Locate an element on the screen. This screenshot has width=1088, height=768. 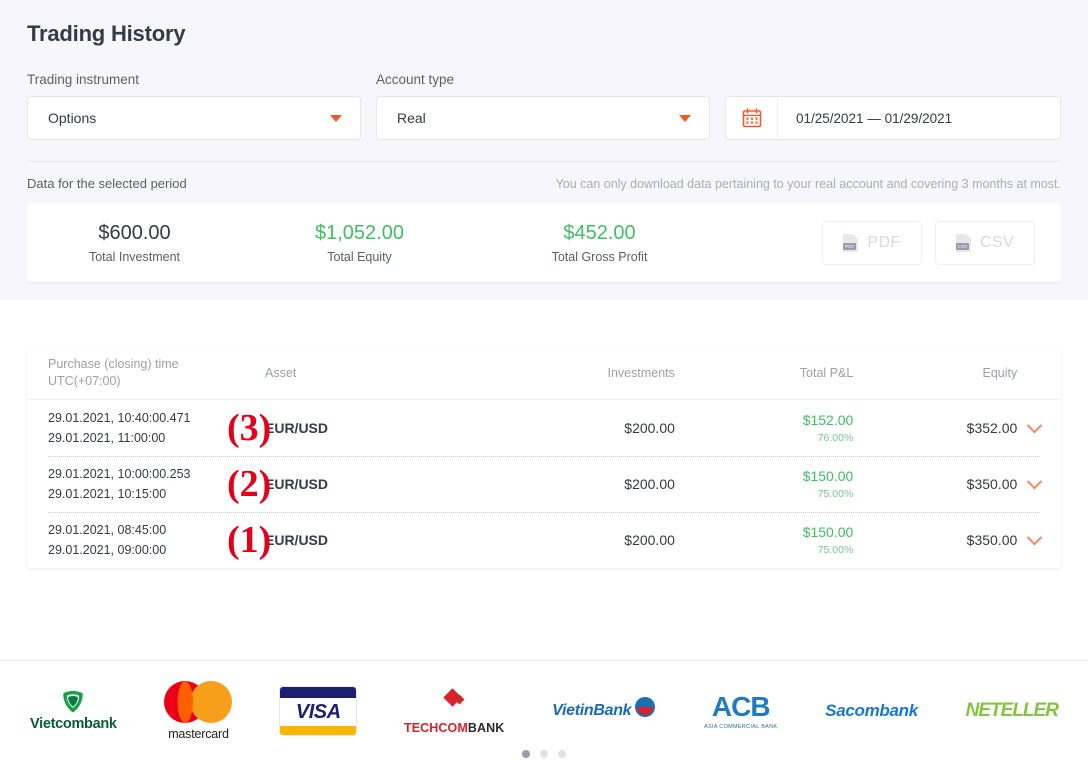
download-csv-button: CSV CSV is located at coordinates (985, 242).